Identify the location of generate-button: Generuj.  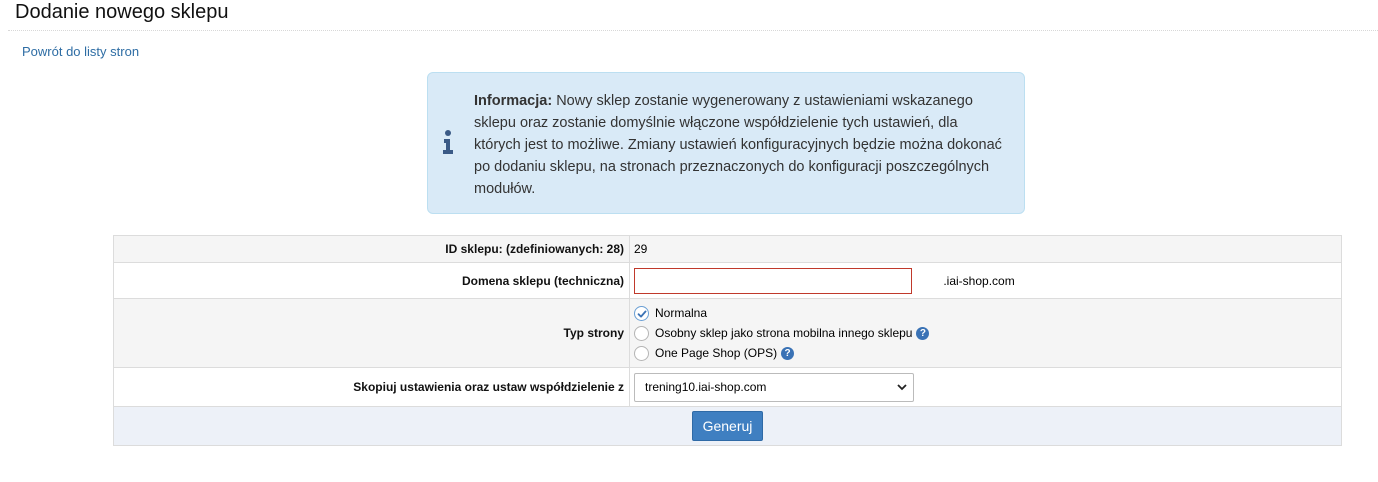
(727, 426).